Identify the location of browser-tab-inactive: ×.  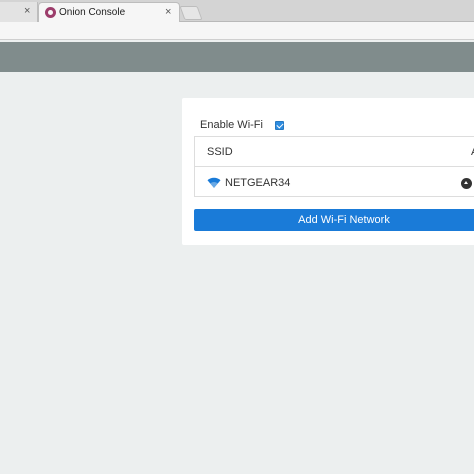
(19, 12).